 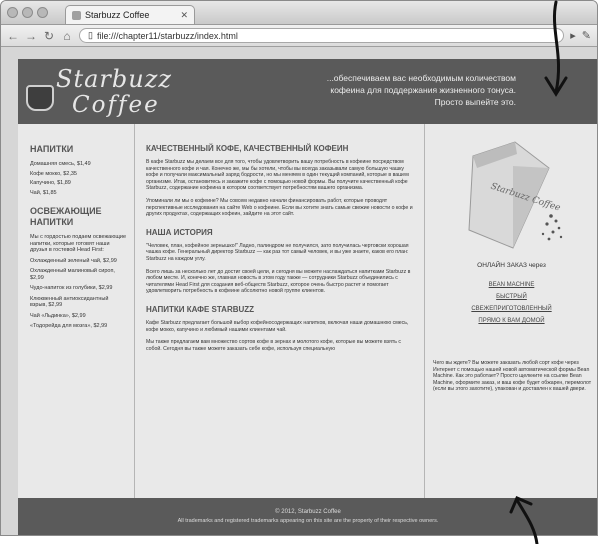 What do you see at coordinates (117, 15) in the screenshot?
I see `tab-title: Starbuzz Coffee` at bounding box center [117, 15].